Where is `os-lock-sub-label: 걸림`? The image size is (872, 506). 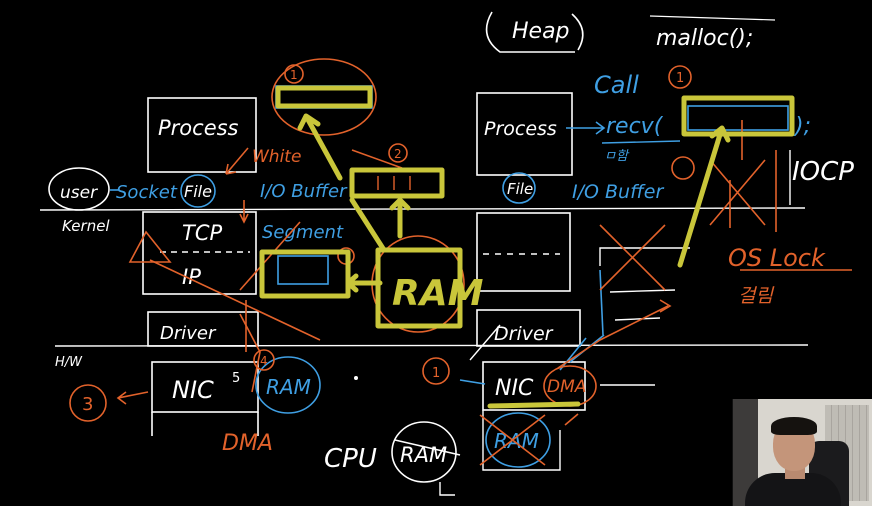
os-lock-sub-label: 걸림 is located at coordinates (756, 296).